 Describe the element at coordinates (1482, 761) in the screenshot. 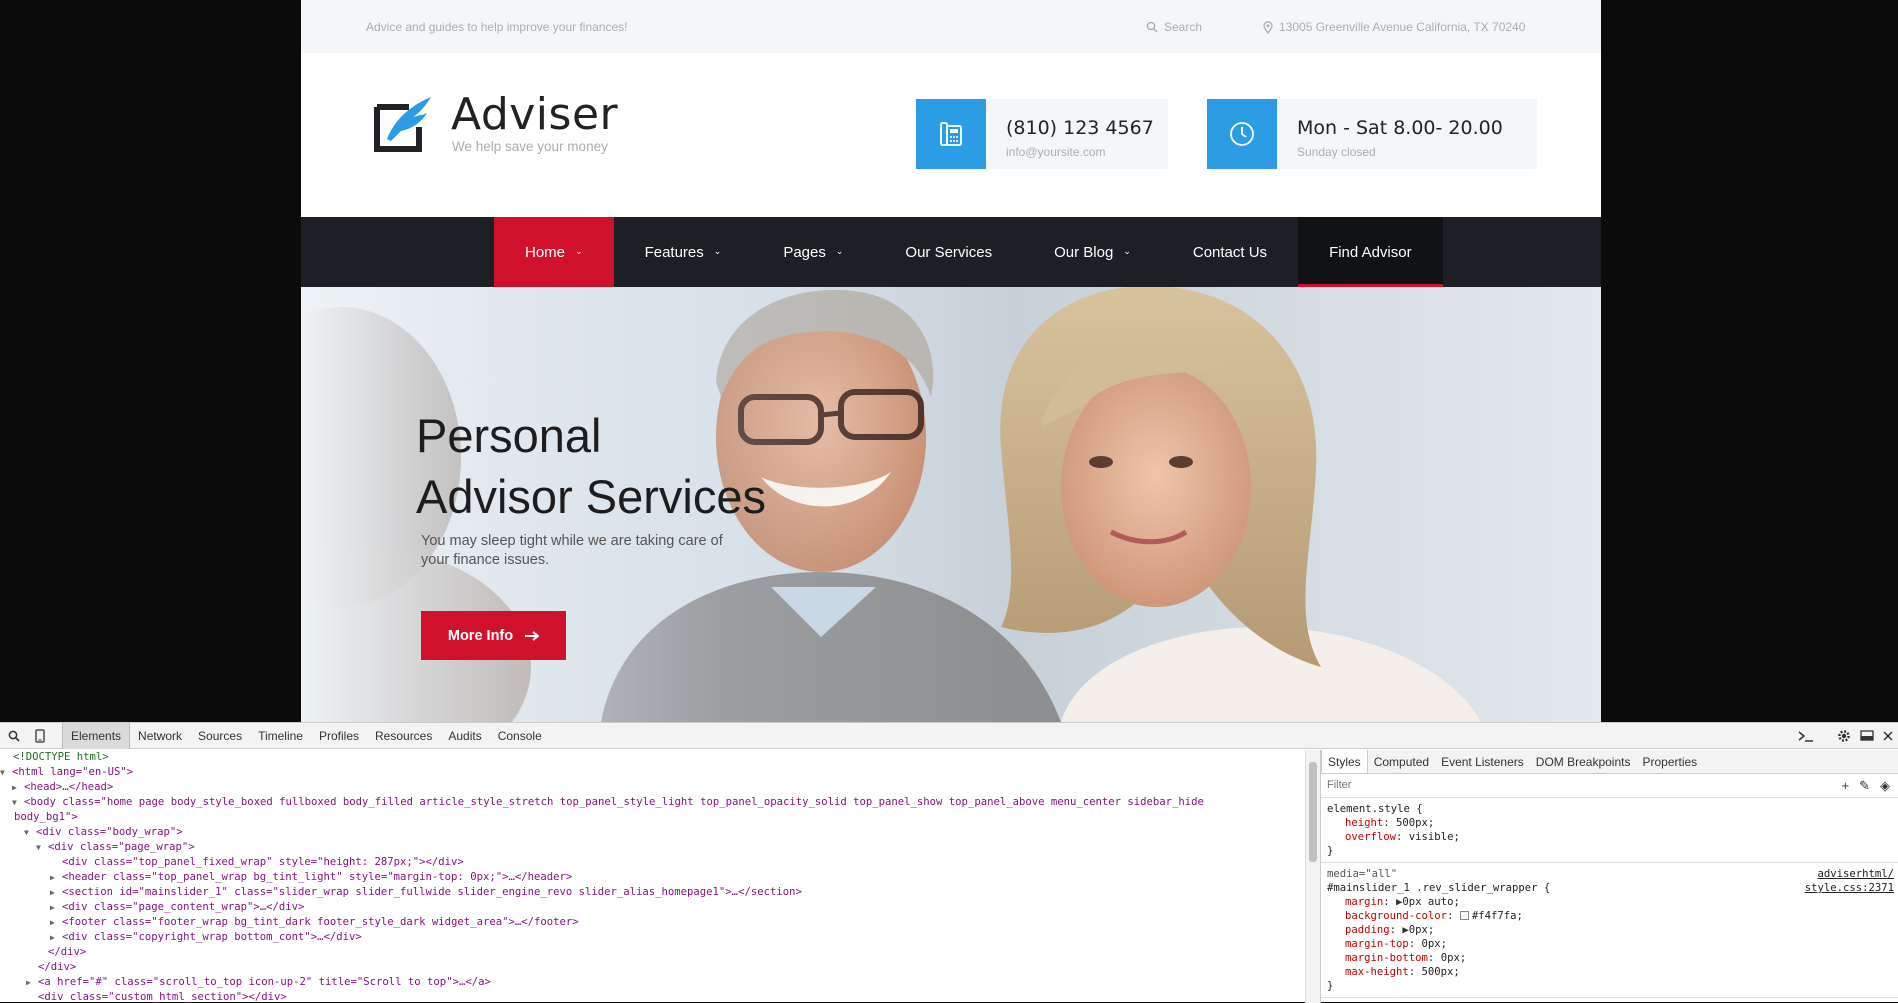

I see `tab-event-listeners: Event Listeners` at that location.